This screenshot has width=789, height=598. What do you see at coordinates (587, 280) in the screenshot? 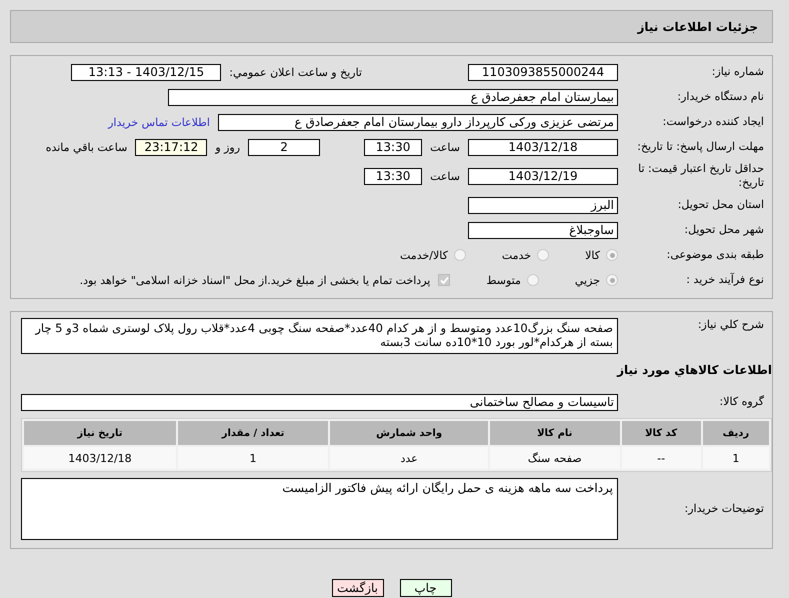
I see `radio-label: جزیي` at bounding box center [587, 280].